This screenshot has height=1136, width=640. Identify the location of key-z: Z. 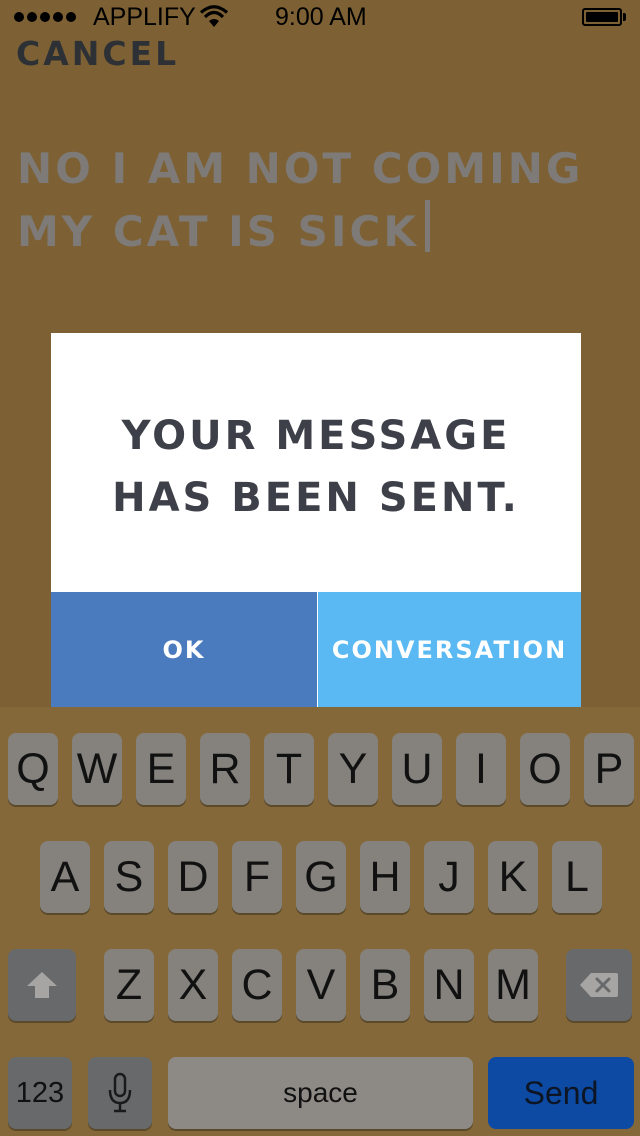
(129, 985).